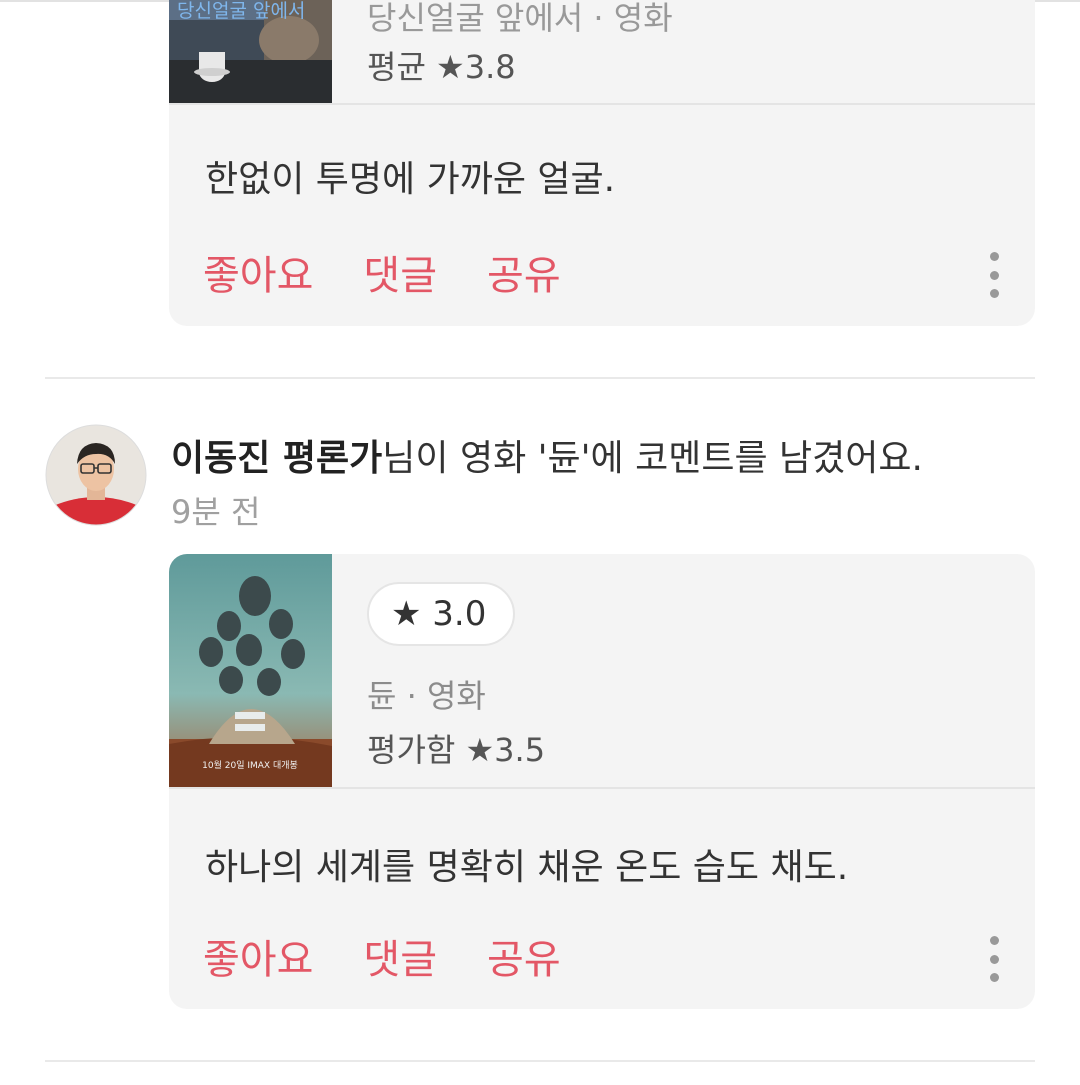 The width and height of the screenshot is (1080, 1085). I want to click on rating-badge-text: ★ 3.0, so click(439, 614).